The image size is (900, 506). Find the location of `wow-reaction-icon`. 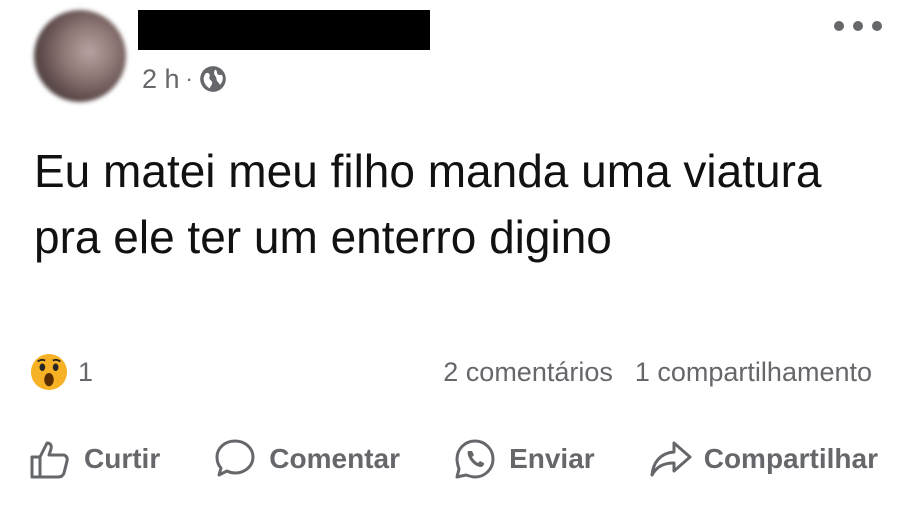

wow-reaction-icon is located at coordinates (49, 372).